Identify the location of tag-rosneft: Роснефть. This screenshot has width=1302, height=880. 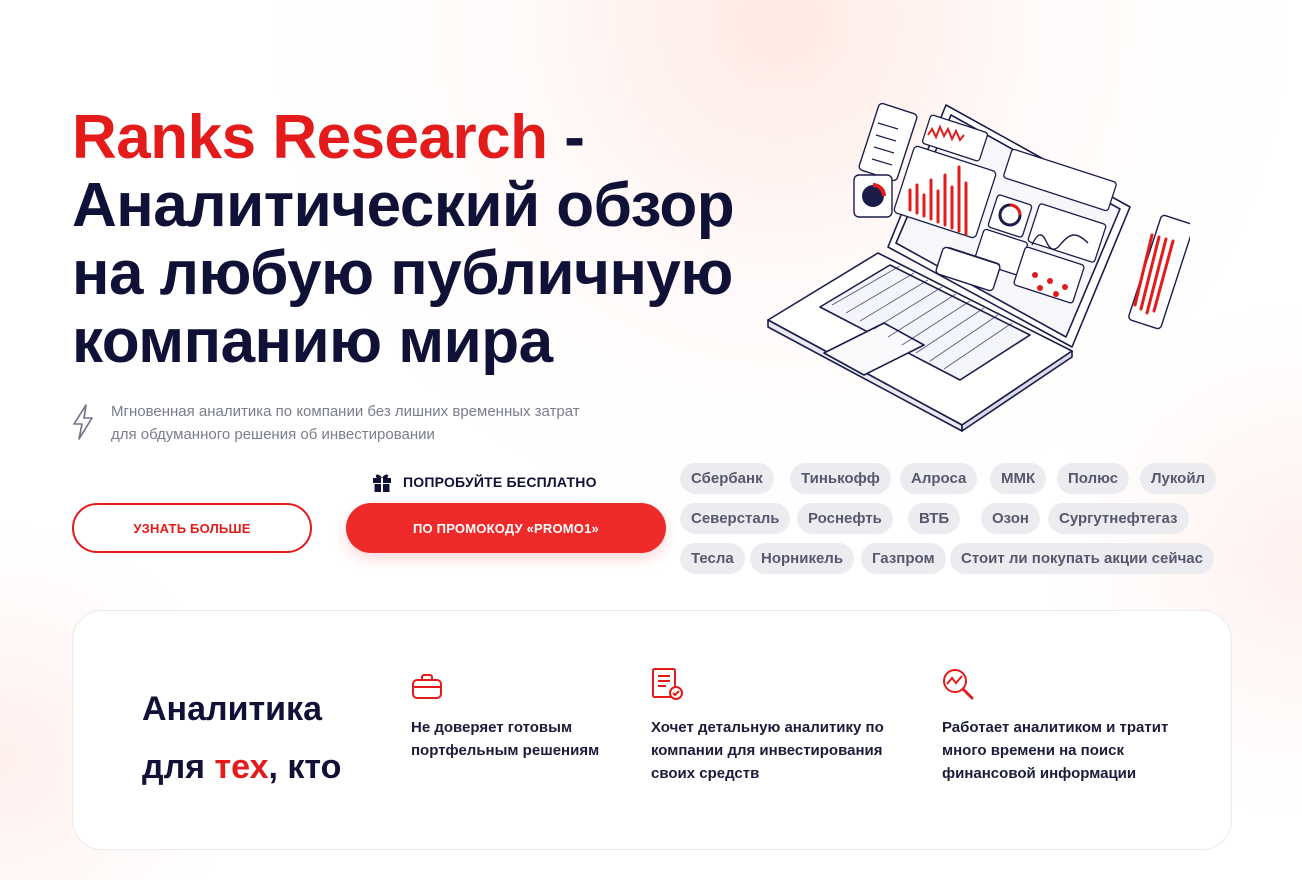
(845, 518).